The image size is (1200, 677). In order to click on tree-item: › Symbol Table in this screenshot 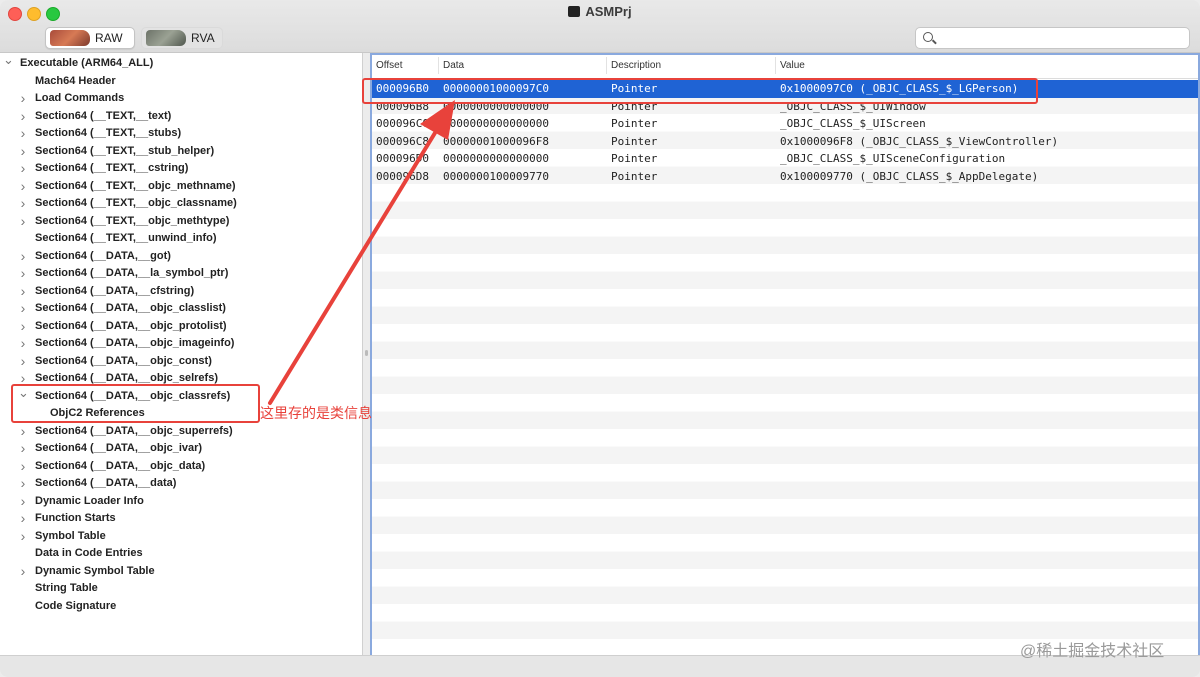, I will do `click(181, 537)`.